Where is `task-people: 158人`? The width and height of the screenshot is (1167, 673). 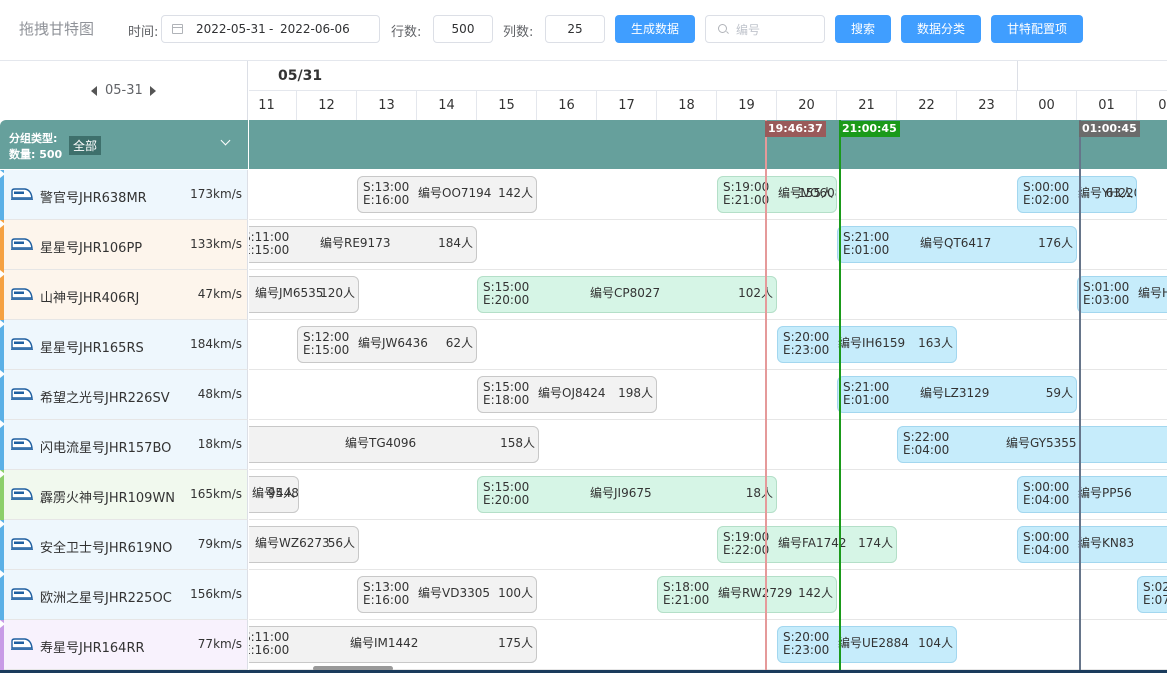 task-people: 158人 is located at coordinates (517, 443).